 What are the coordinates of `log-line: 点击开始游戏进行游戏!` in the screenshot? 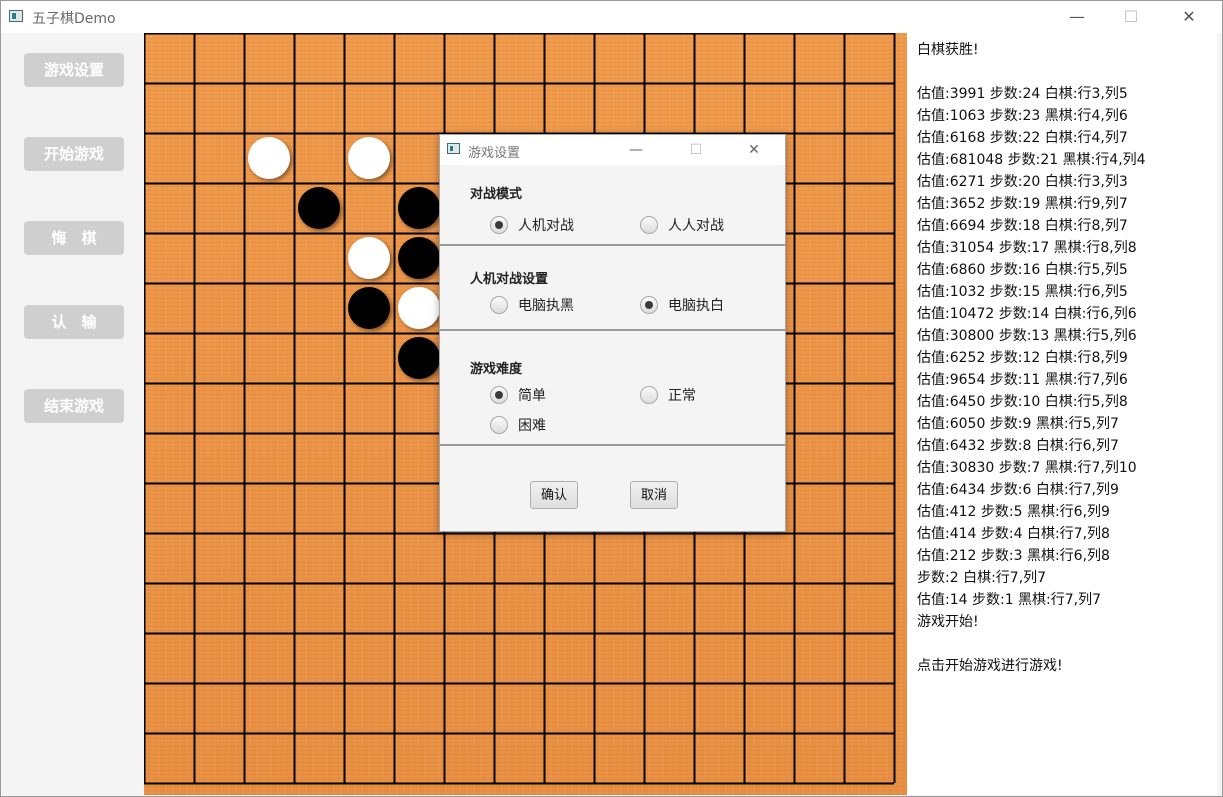 It's located at (990, 666).